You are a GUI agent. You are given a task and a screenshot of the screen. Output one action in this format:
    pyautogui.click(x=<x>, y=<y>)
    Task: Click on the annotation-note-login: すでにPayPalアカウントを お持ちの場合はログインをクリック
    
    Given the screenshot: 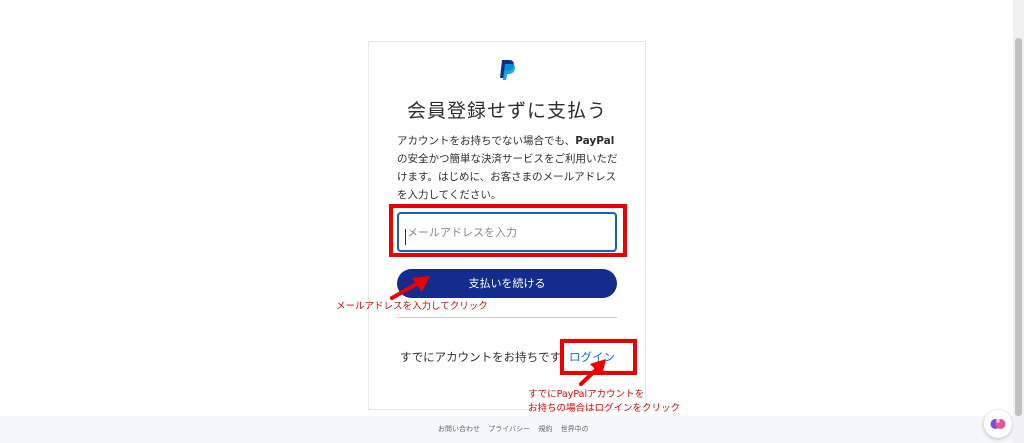 What is the action you would take?
    pyautogui.click(x=604, y=401)
    